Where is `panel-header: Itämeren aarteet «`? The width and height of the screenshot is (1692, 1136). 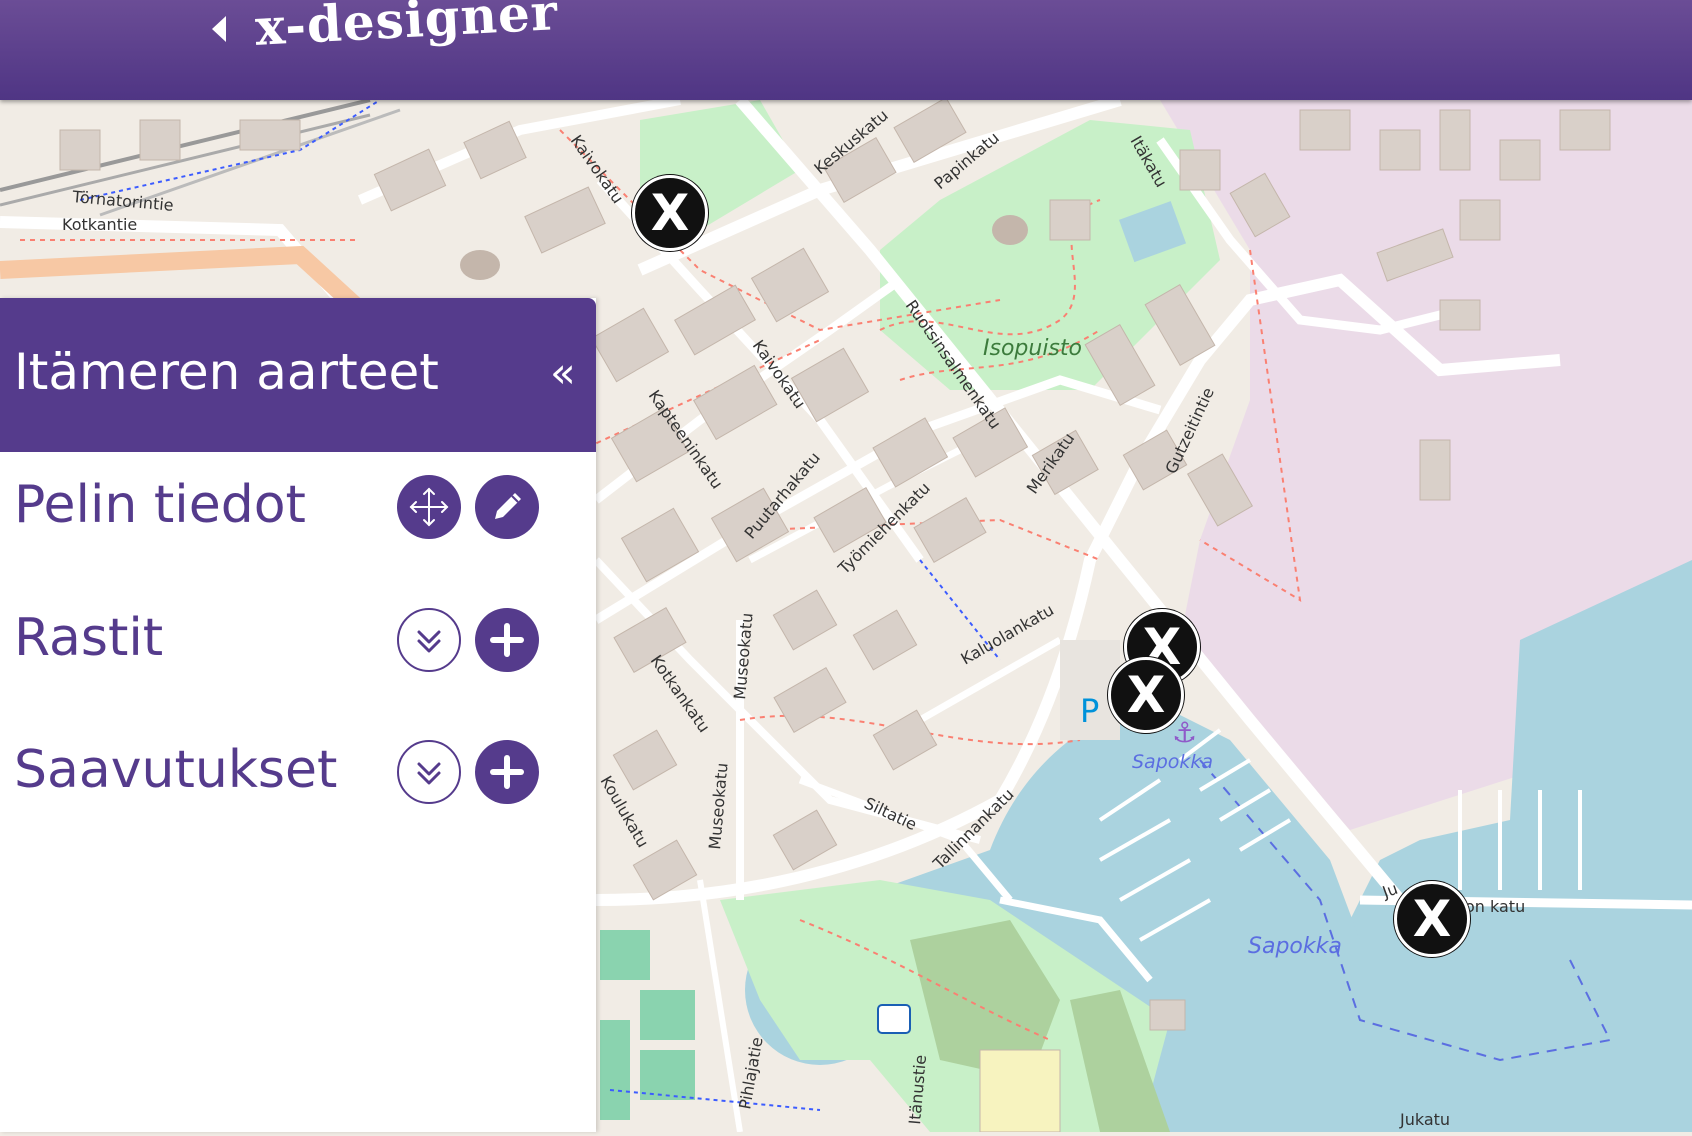
panel-header: Itämeren aarteet « is located at coordinates (298, 375).